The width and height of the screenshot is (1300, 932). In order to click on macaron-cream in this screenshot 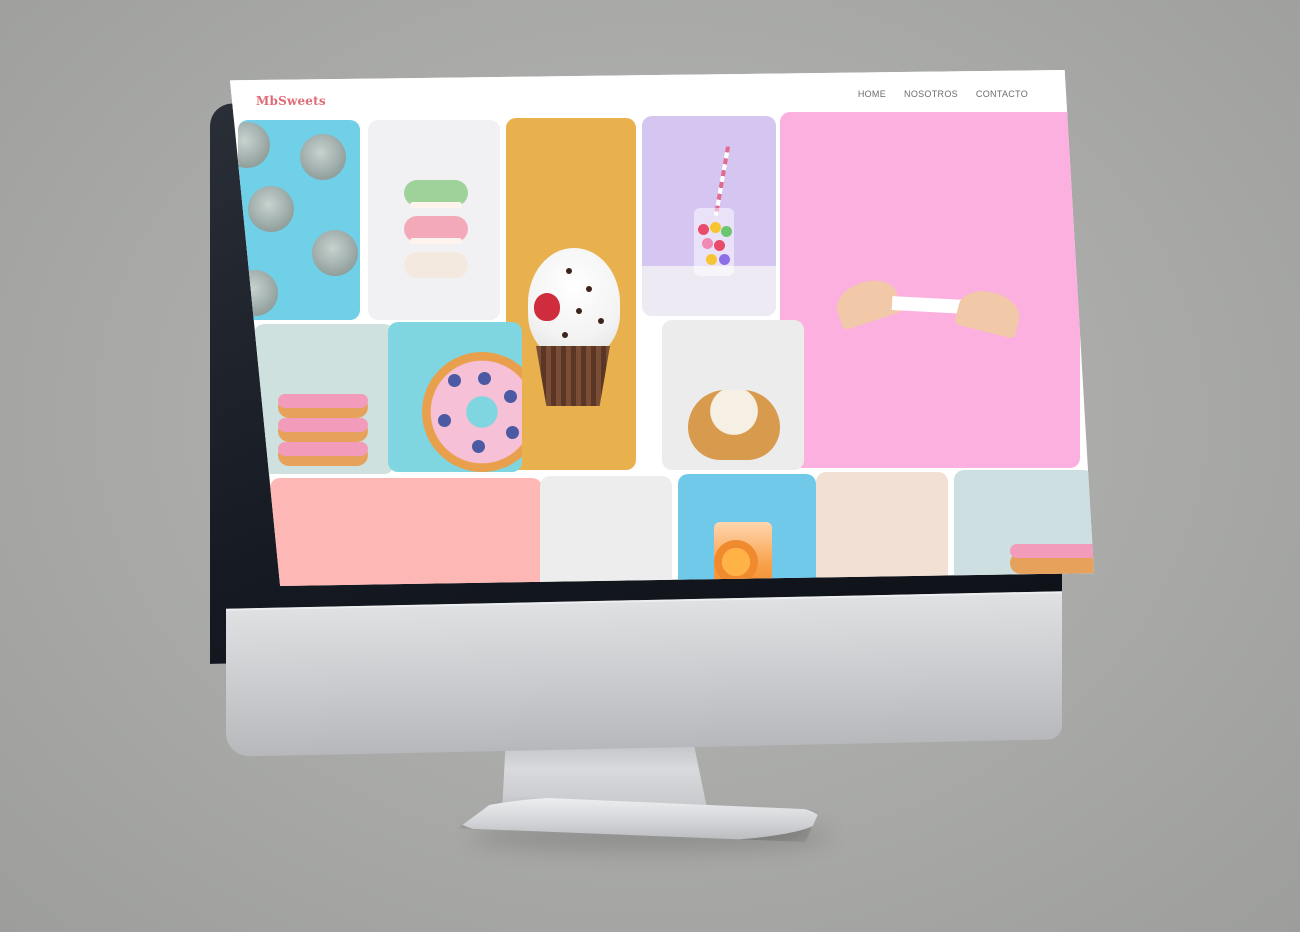, I will do `click(436, 265)`.